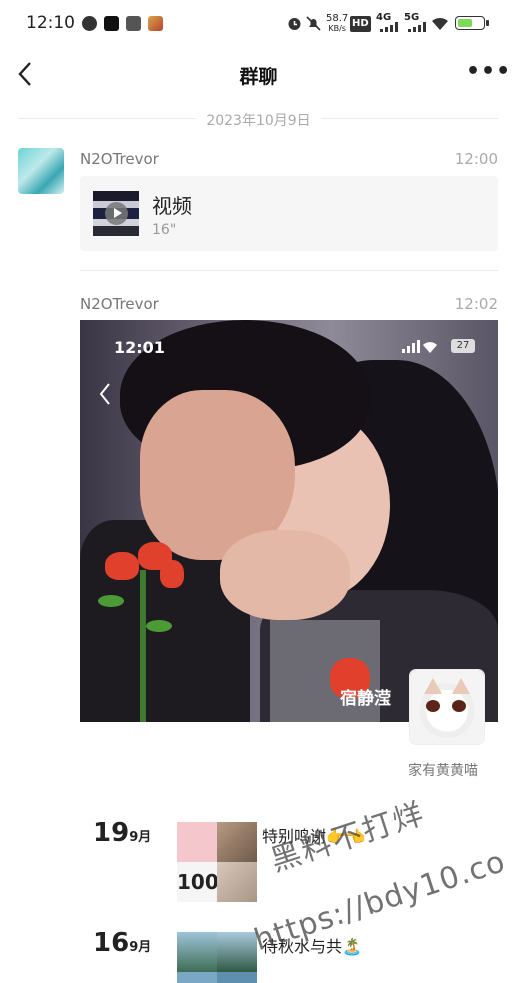  I want to click on game-icon, so click(155, 23).